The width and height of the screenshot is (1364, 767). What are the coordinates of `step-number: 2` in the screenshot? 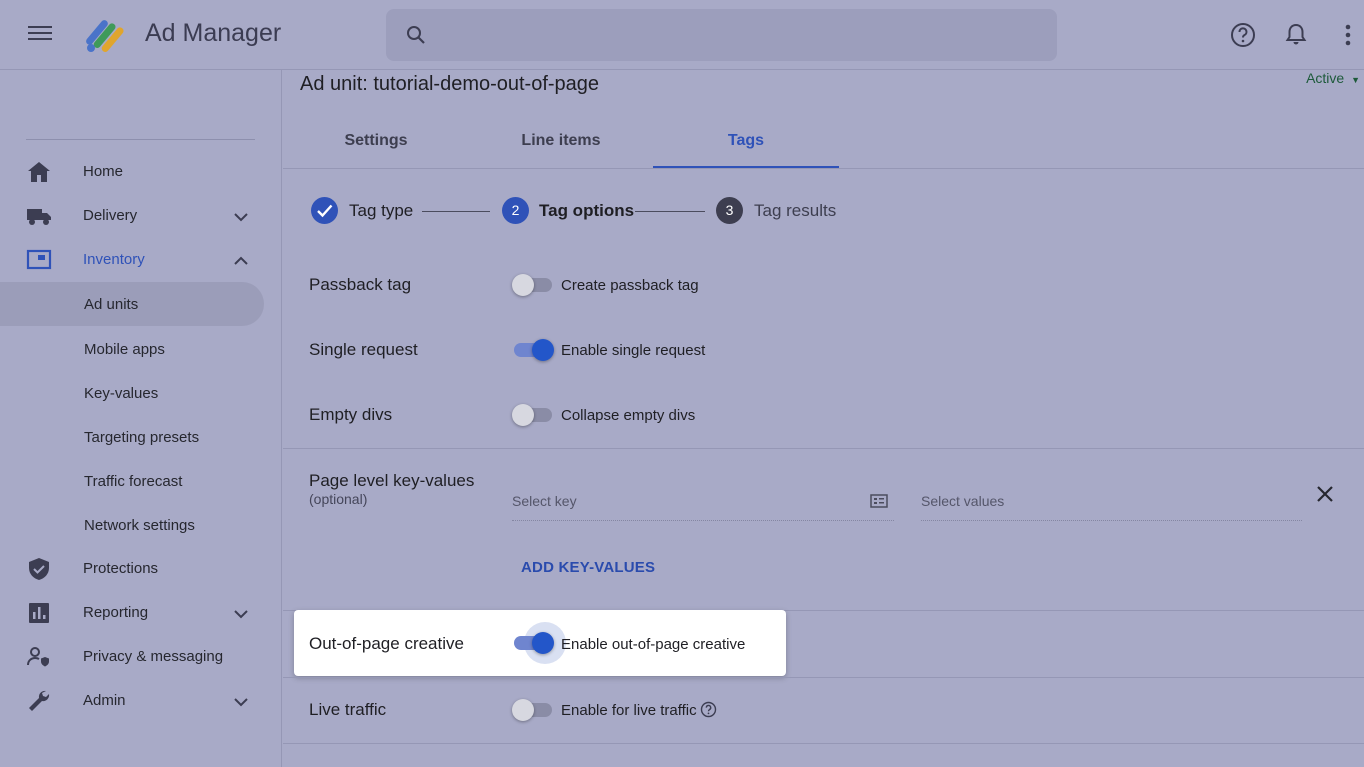 It's located at (515, 210).